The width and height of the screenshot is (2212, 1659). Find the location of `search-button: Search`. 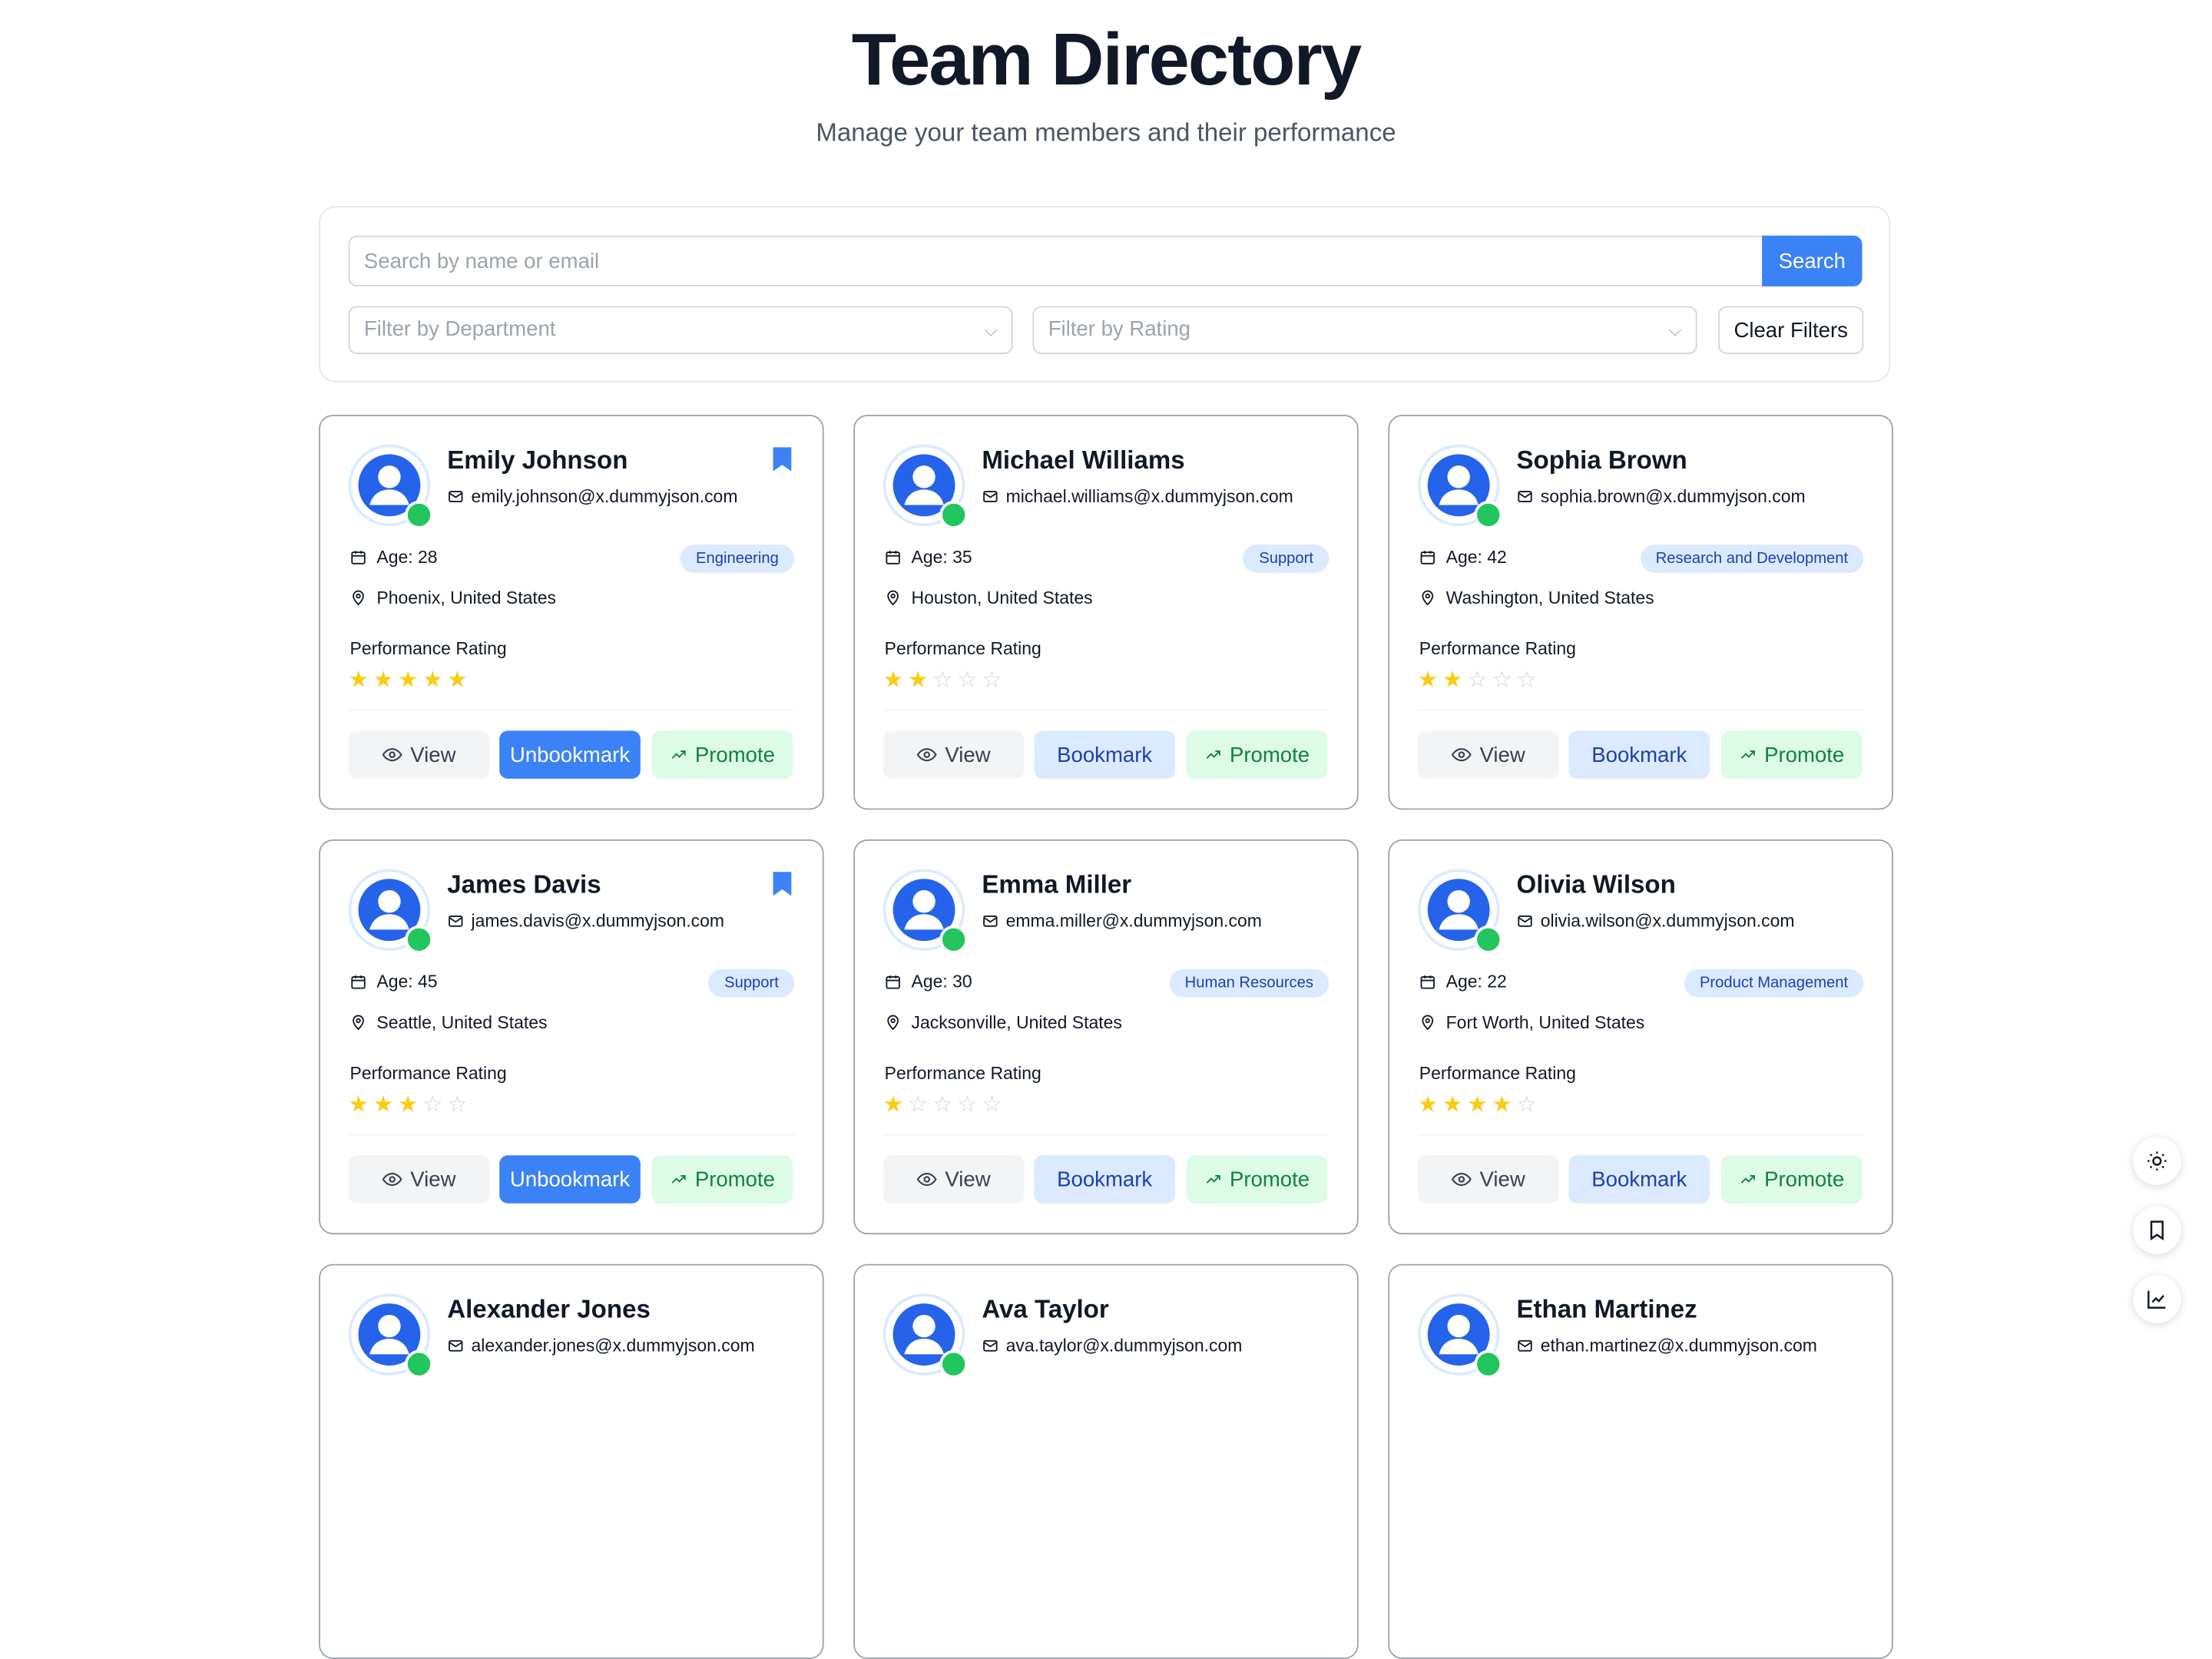

search-button: Search is located at coordinates (1813, 260).